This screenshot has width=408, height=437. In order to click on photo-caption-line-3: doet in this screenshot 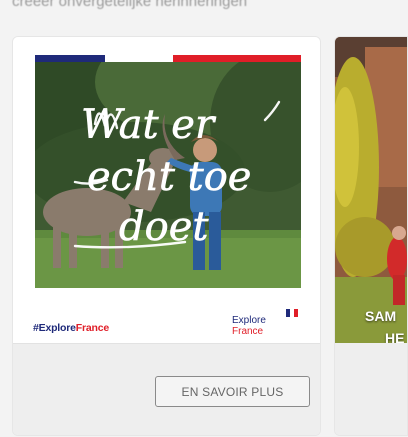, I will do `click(164, 227)`.